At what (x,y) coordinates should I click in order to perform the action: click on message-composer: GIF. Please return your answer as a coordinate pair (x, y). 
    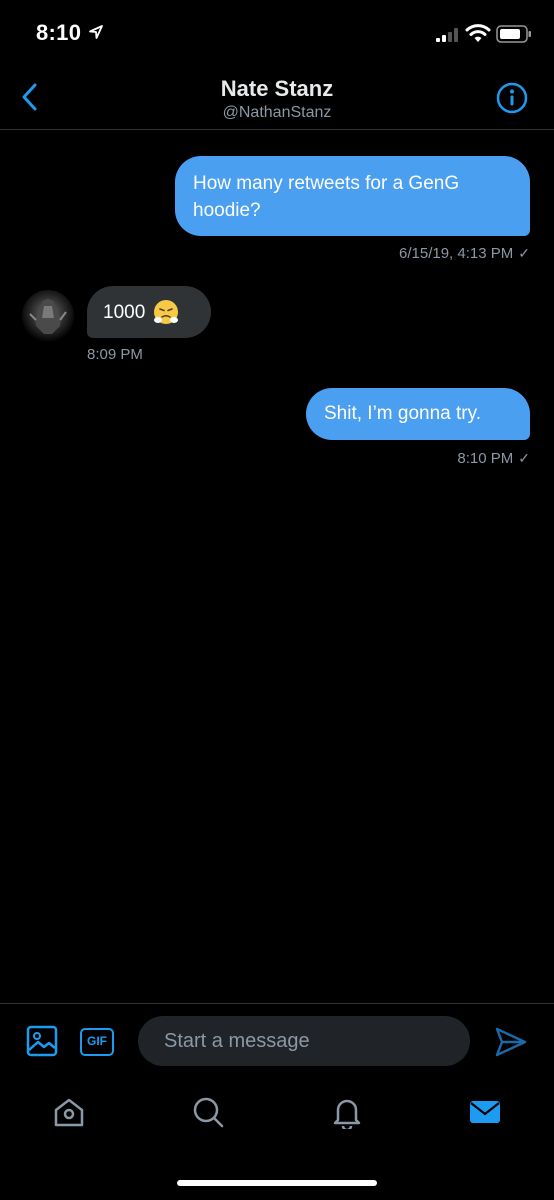
    Looking at the image, I should click on (277, 1041).